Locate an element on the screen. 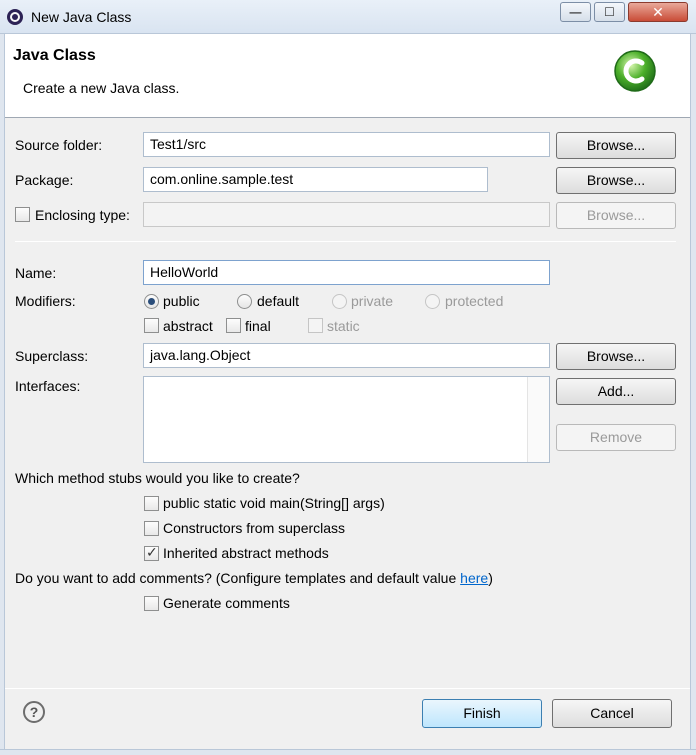 The width and height of the screenshot is (696, 755). name-label: Name: is located at coordinates (36, 273).